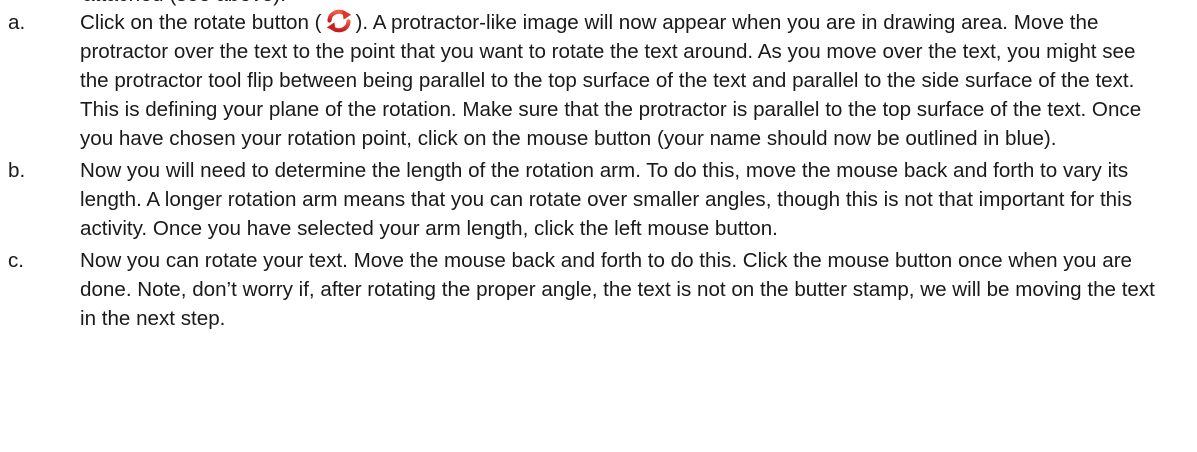 Image resolution: width=1197 pixels, height=452 pixels. Describe the element at coordinates (17, 170) in the screenshot. I see `step-marker: b.` at that location.